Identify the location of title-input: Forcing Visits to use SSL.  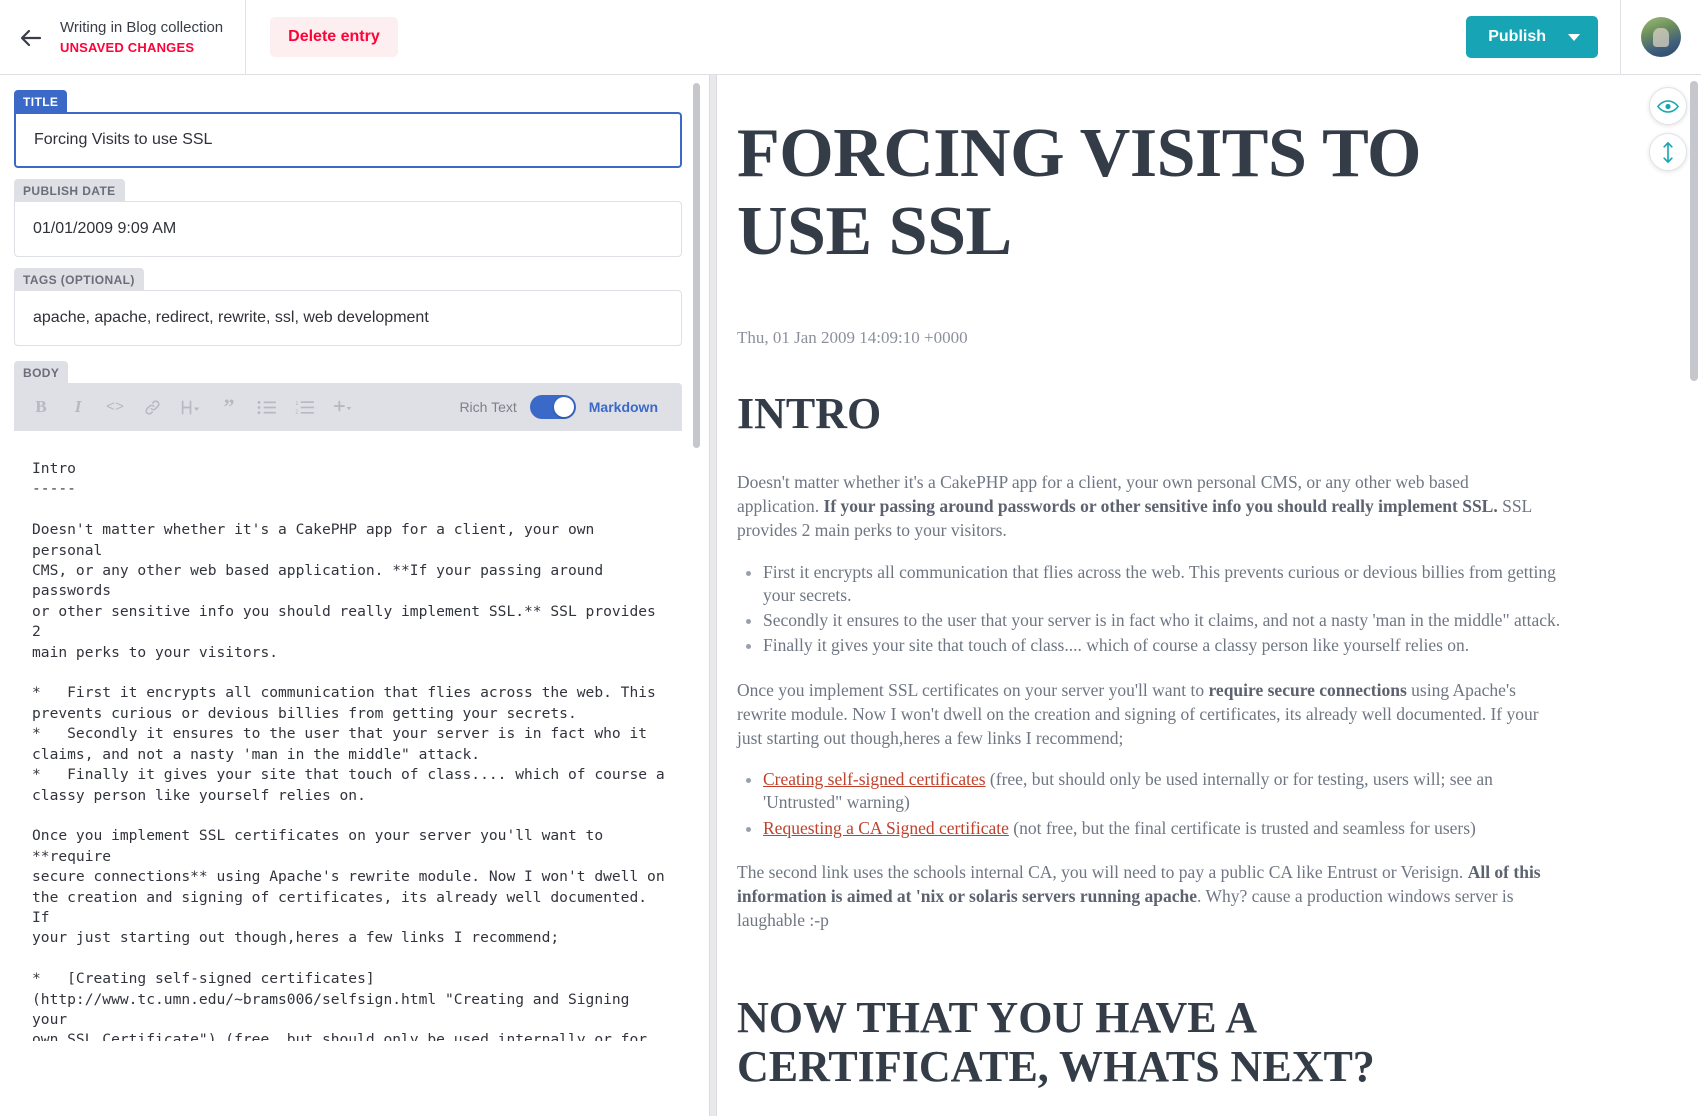
(348, 140).